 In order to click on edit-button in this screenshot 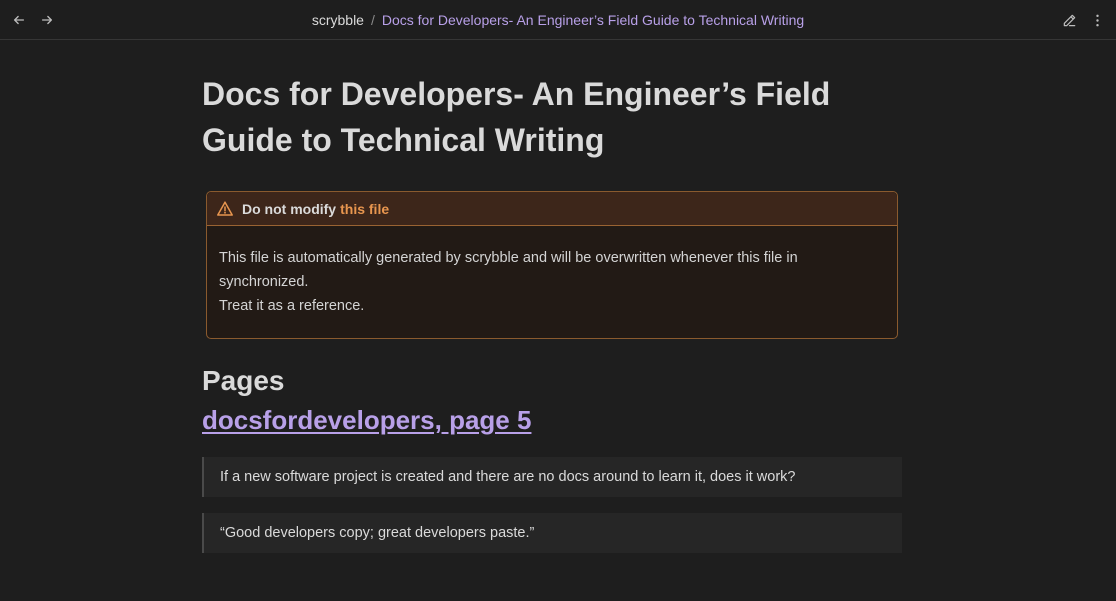, I will do `click(1069, 20)`.